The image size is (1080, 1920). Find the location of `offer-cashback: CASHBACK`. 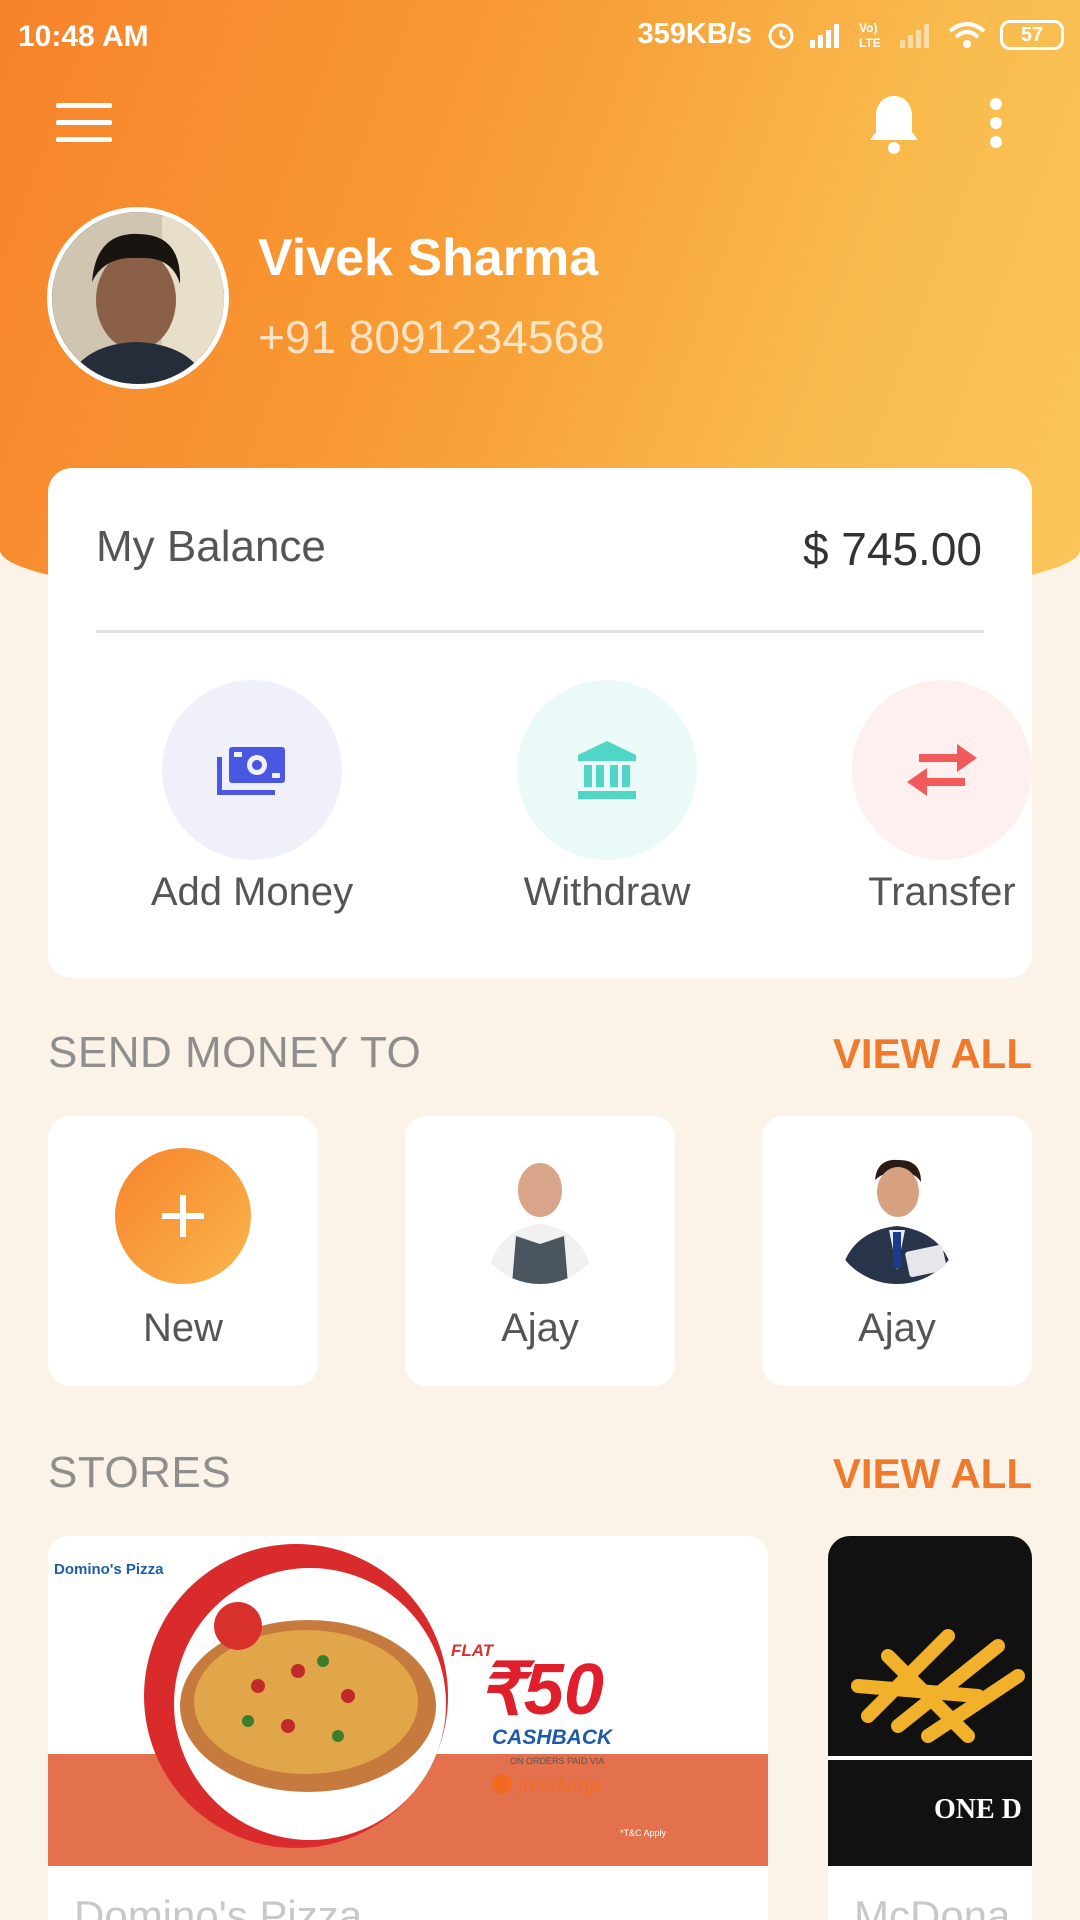

offer-cashback: CASHBACK is located at coordinates (553, 1737).